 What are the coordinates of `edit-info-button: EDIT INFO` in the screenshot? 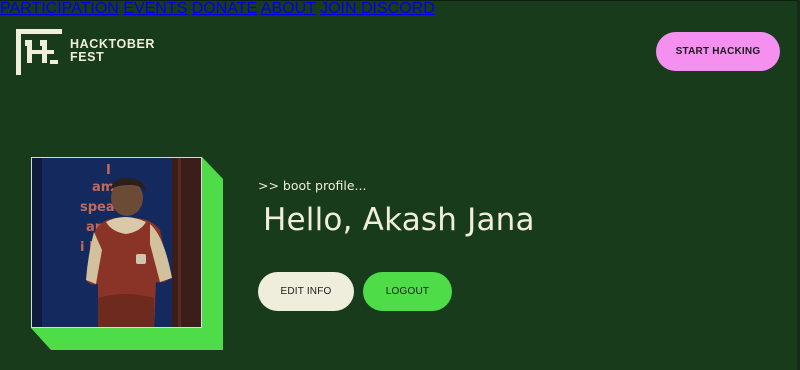 It's located at (306, 291).